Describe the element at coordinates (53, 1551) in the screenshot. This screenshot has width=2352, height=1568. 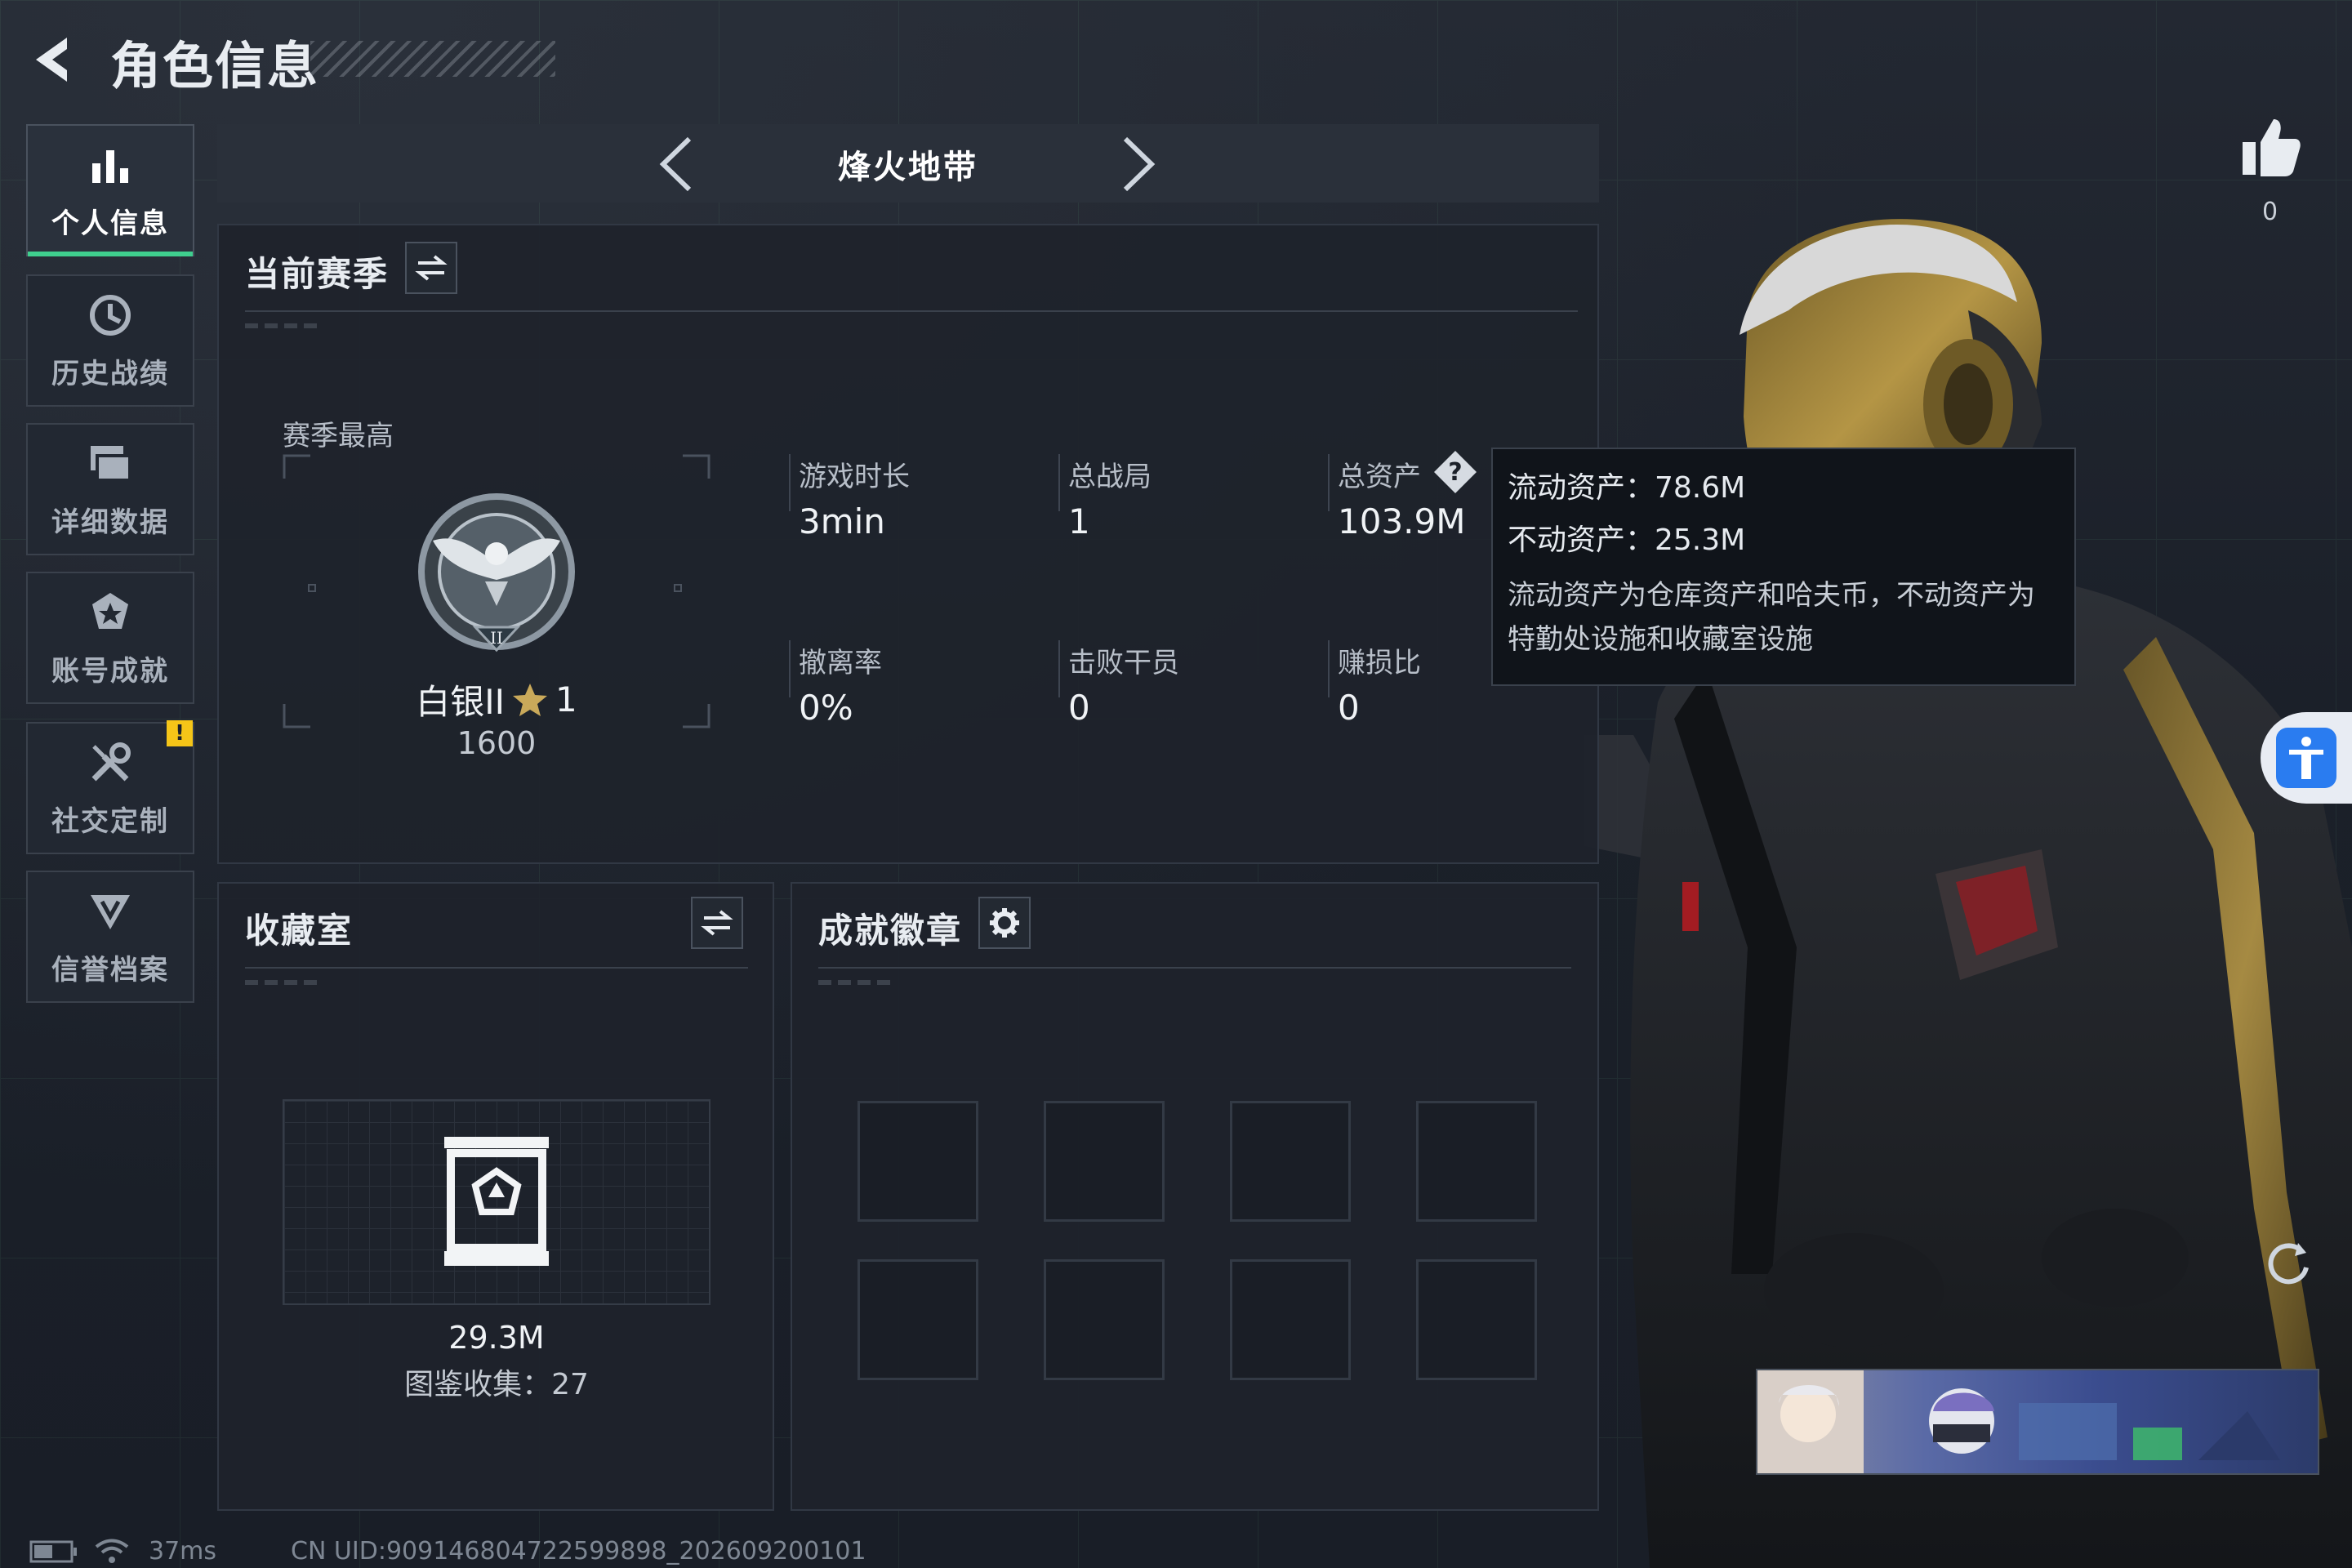
I see `battery-icon` at that location.